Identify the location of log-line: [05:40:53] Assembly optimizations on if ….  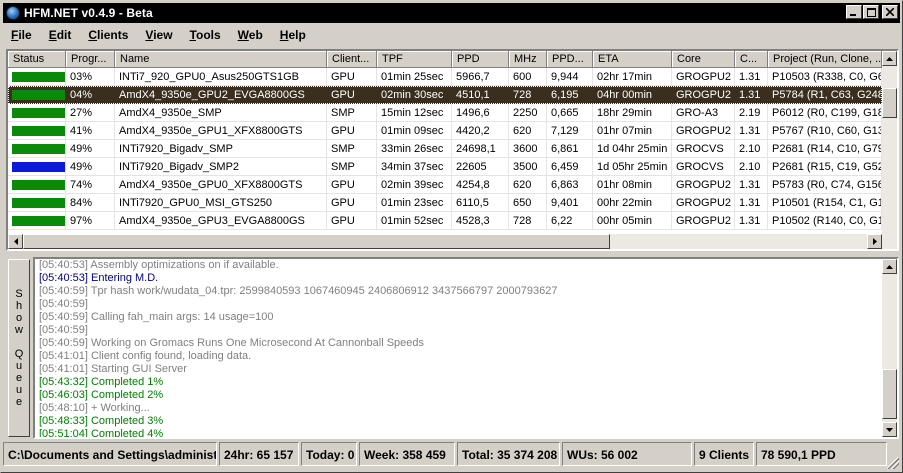
(159, 265).